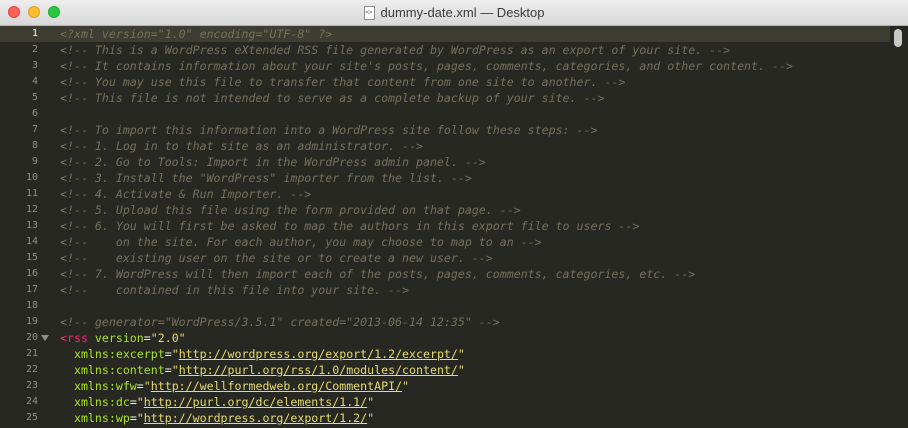 Image resolution: width=908 pixels, height=428 pixels. I want to click on title-bar: <> dummy-date.xml — Desktop, so click(454, 13).